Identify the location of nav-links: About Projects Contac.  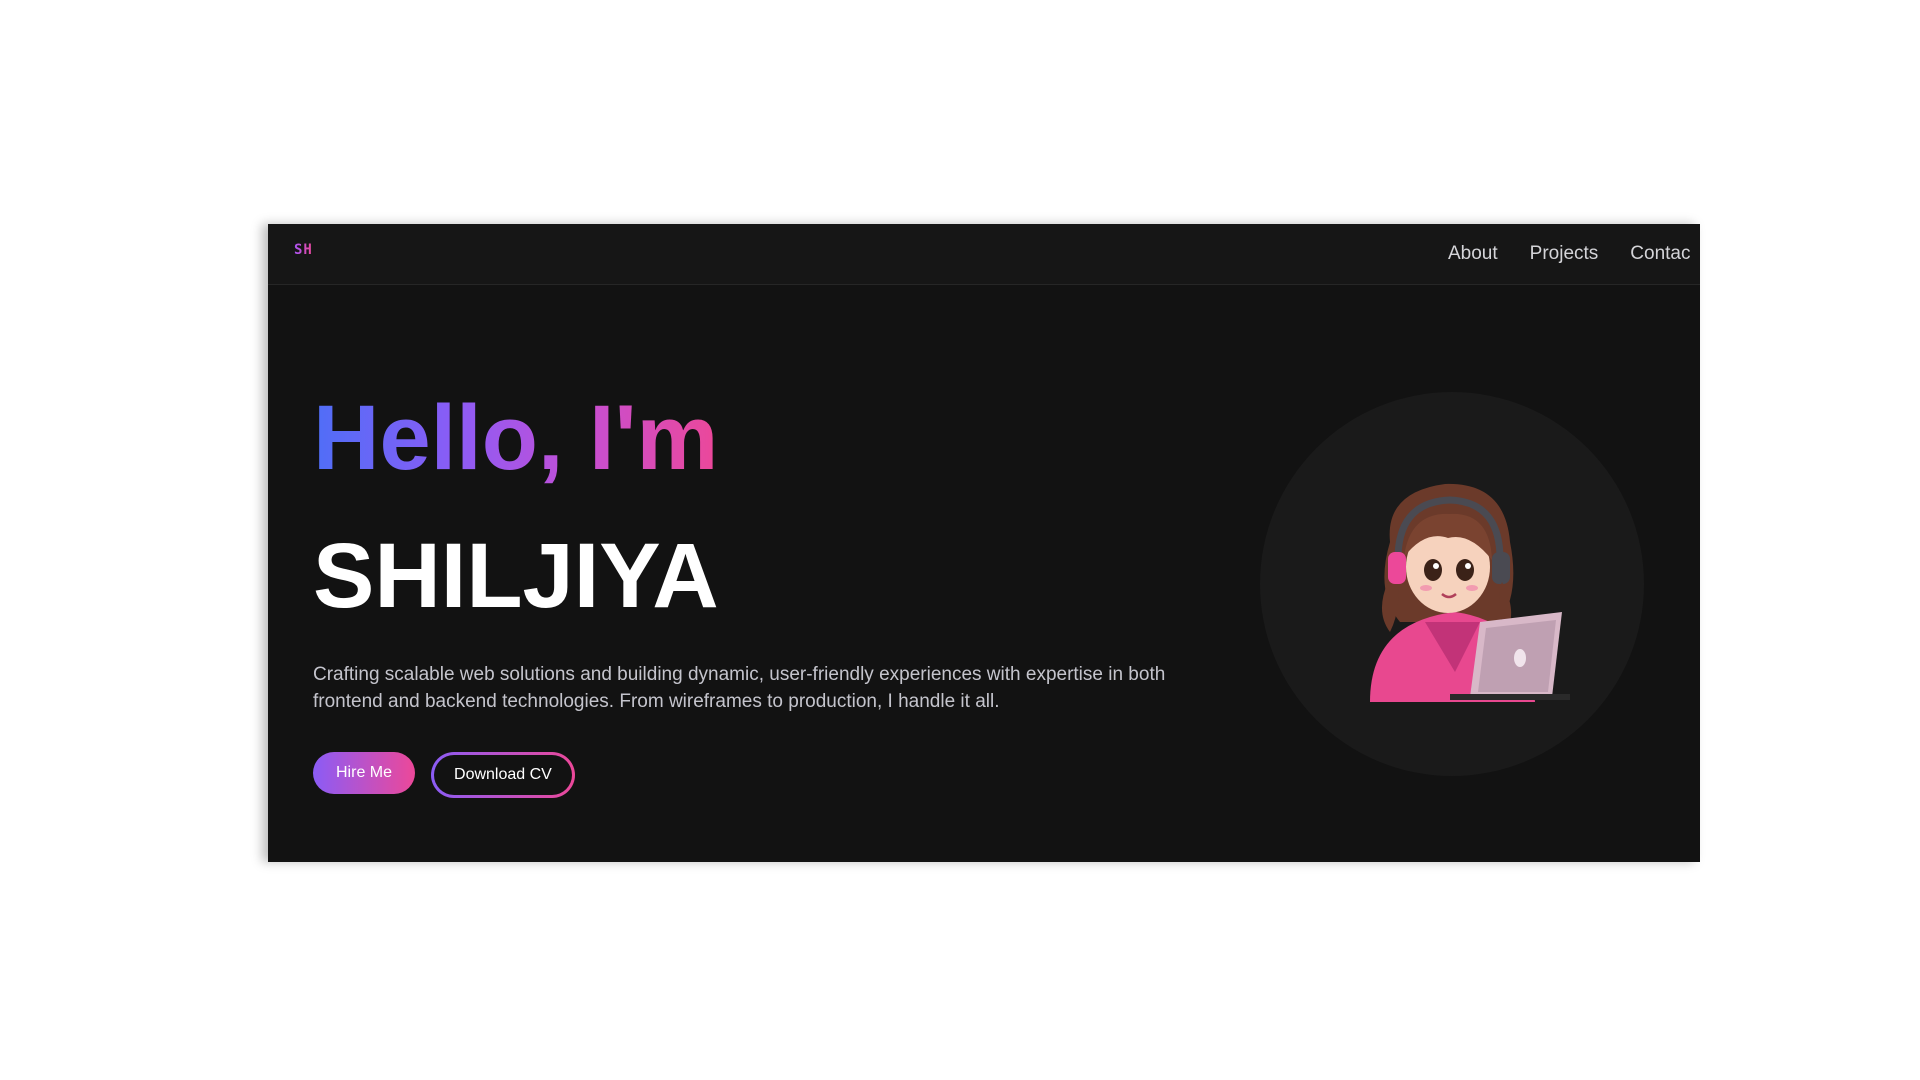
(1569, 254).